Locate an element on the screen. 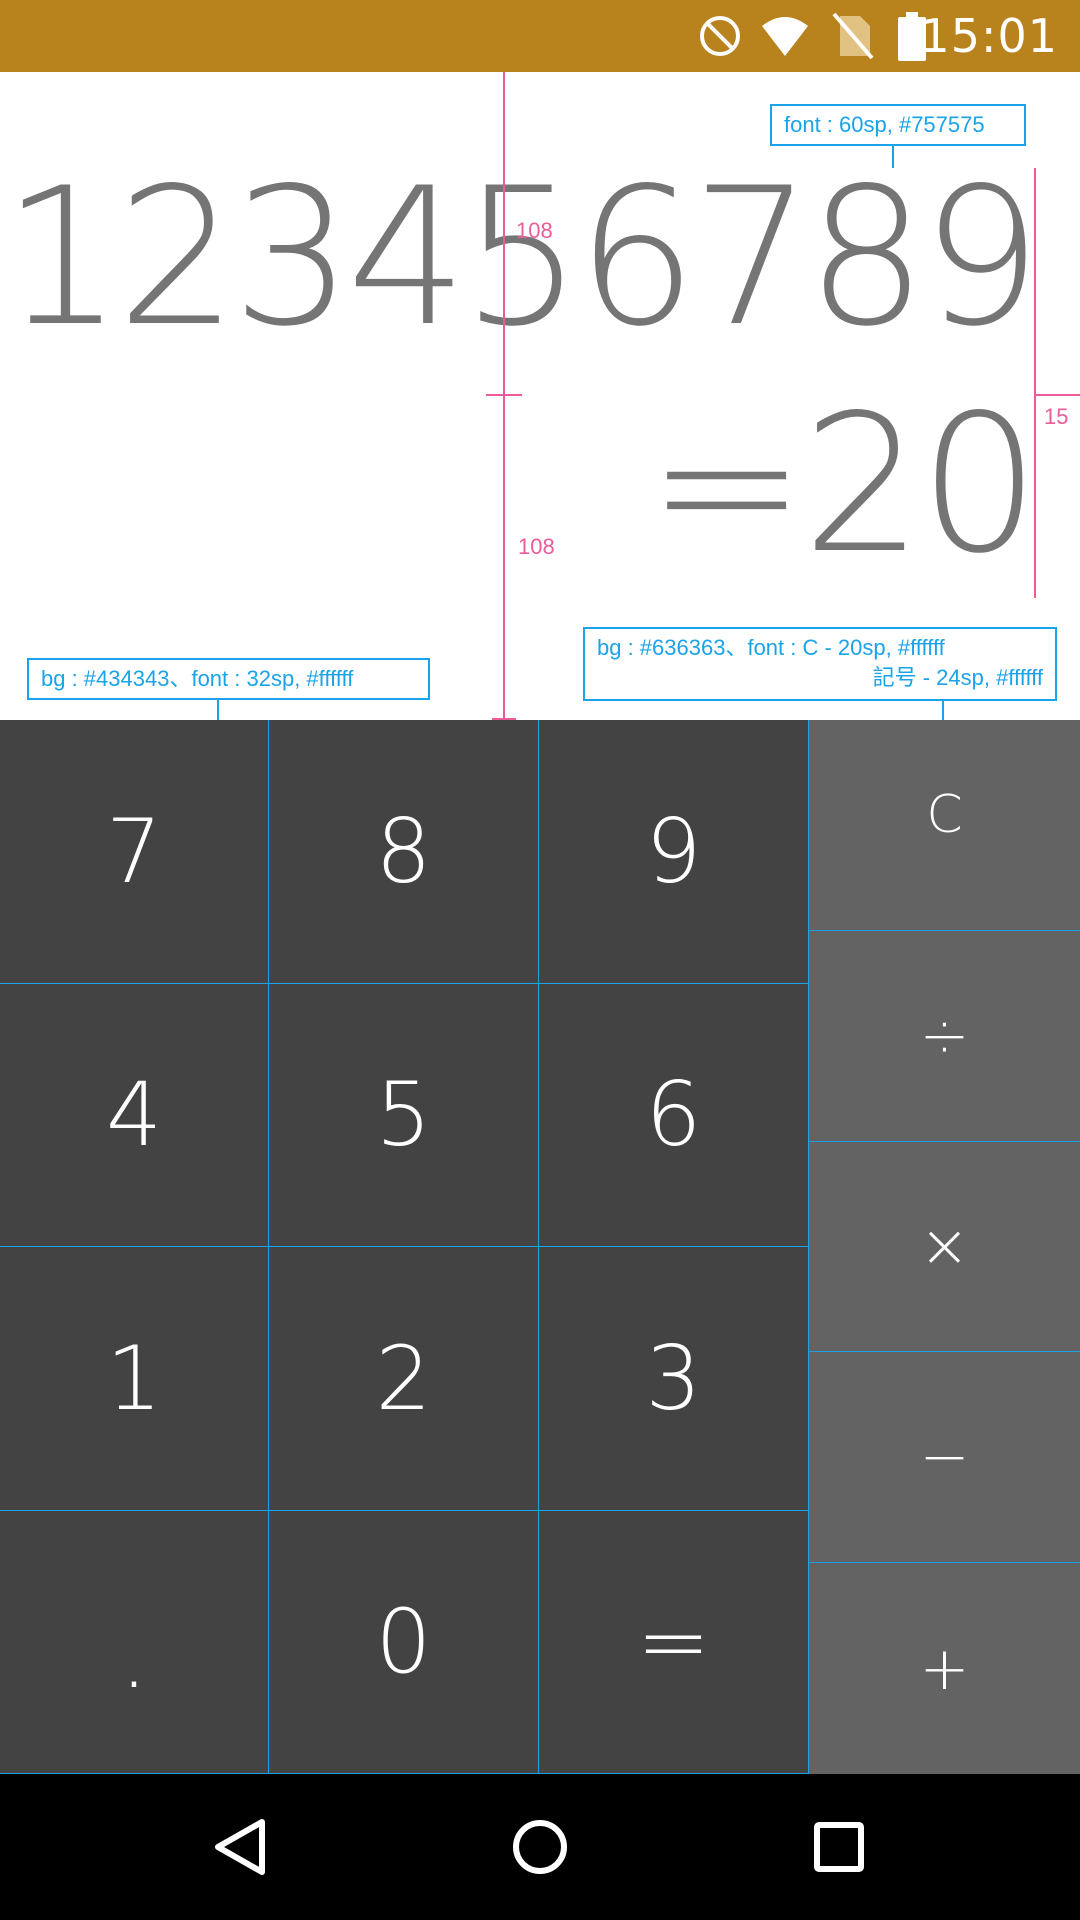 The image size is (1080, 1920). key-multiply: × is located at coordinates (944, 1247).